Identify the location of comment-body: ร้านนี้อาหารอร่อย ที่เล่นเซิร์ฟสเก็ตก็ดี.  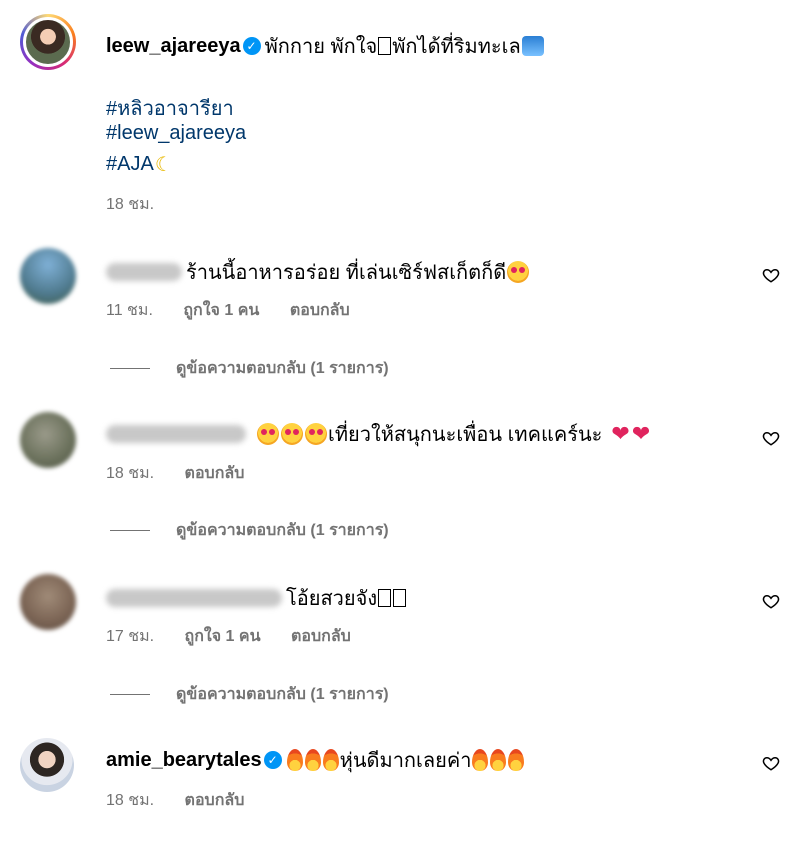
(318, 272).